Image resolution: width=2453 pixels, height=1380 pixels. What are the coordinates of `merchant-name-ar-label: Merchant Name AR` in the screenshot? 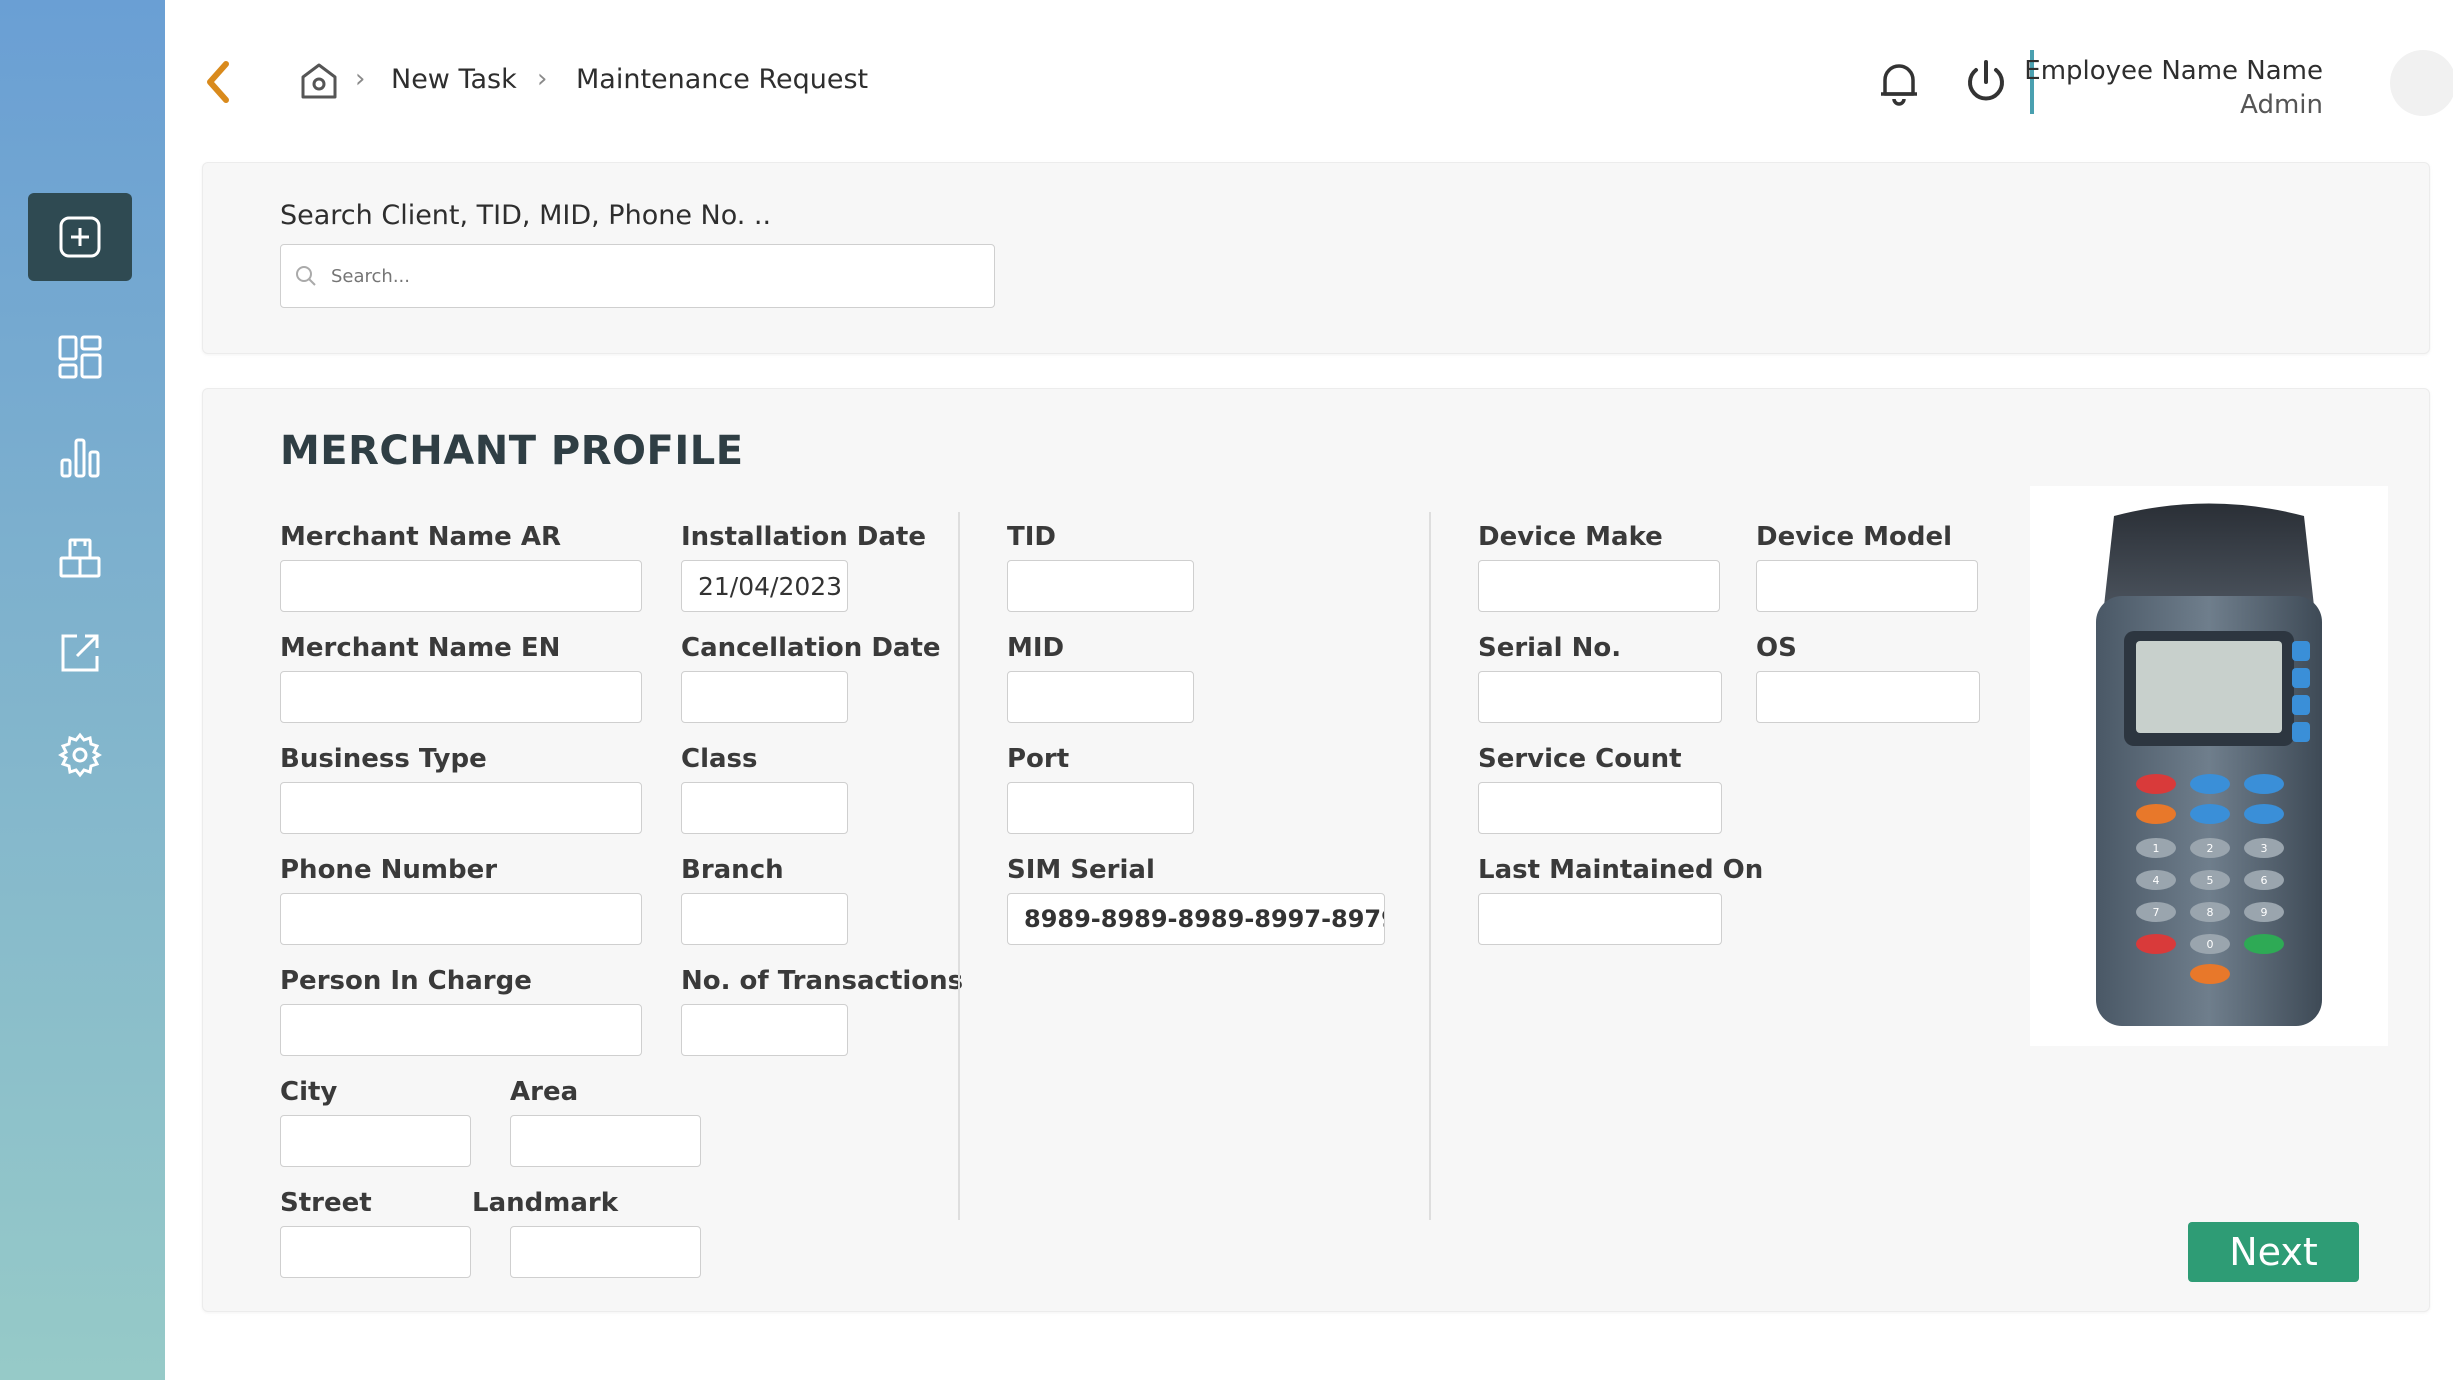 It's located at (421, 537).